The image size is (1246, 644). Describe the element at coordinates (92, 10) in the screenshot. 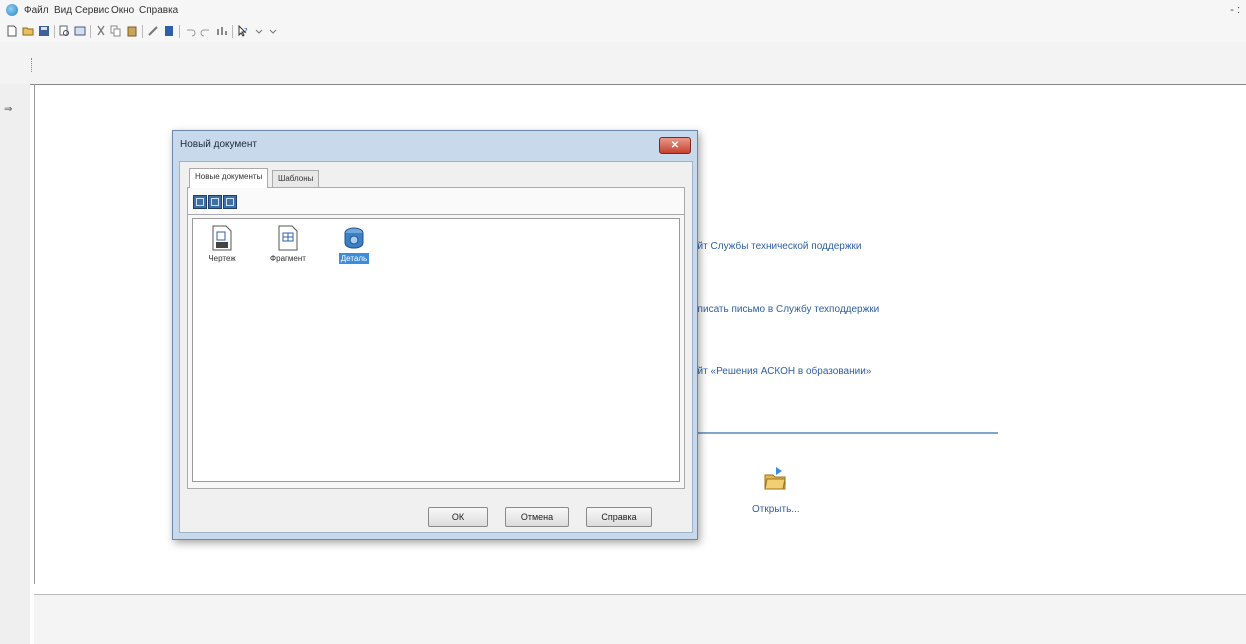

I see `menu-service: Сервис` at that location.